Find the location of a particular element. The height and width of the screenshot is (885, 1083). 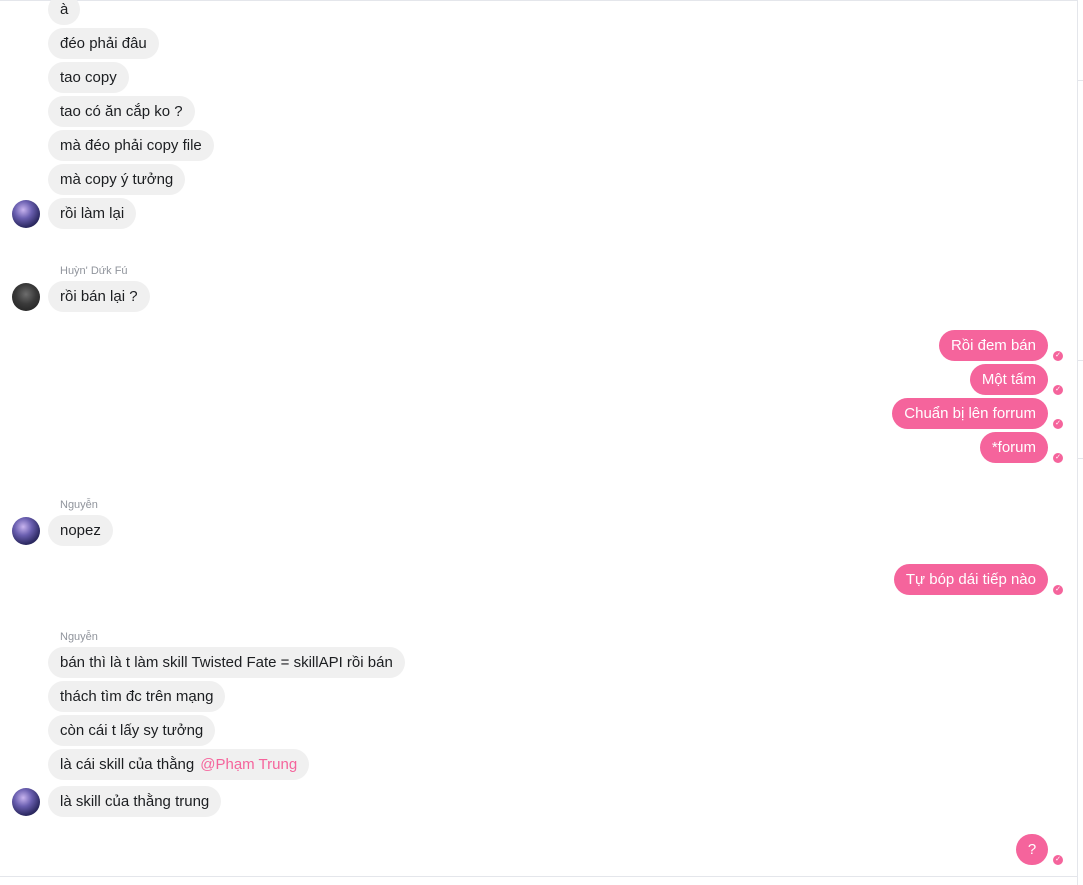

user-mention-link: @Phạm Trung is located at coordinates (248, 764).